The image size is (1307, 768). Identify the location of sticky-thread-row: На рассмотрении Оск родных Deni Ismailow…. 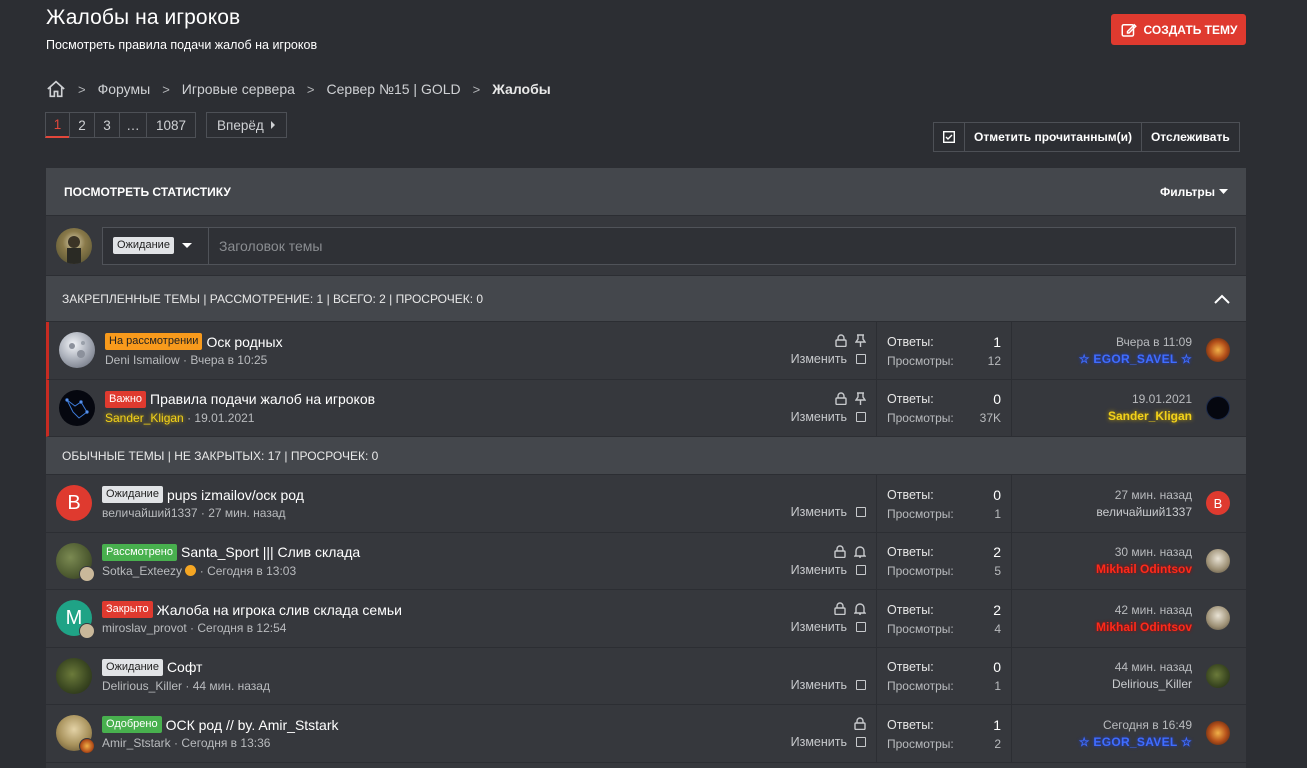
(646, 351).